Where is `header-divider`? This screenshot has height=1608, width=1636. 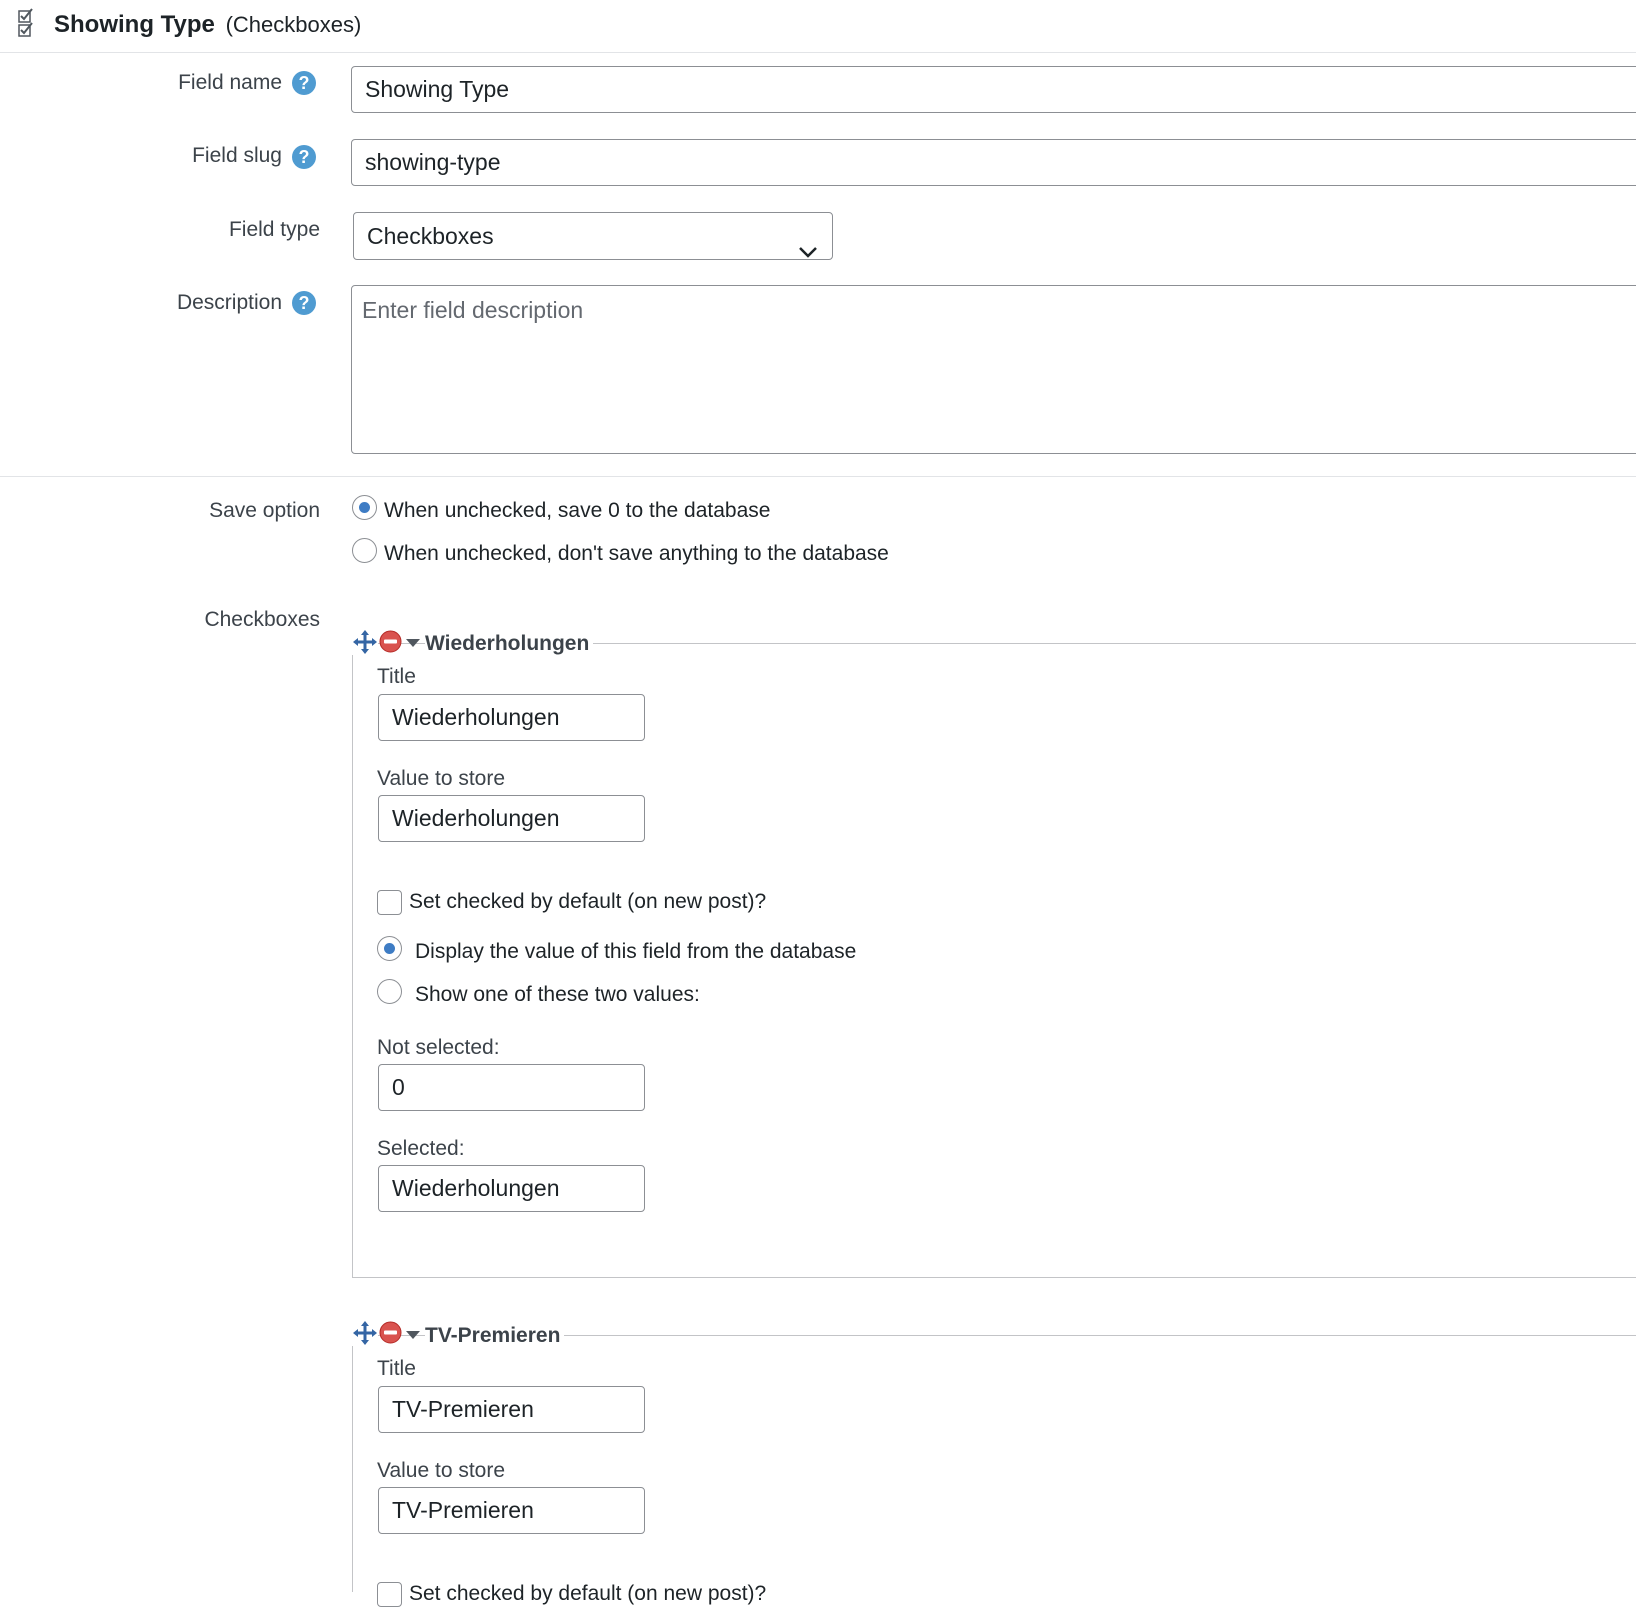
header-divider is located at coordinates (818, 52).